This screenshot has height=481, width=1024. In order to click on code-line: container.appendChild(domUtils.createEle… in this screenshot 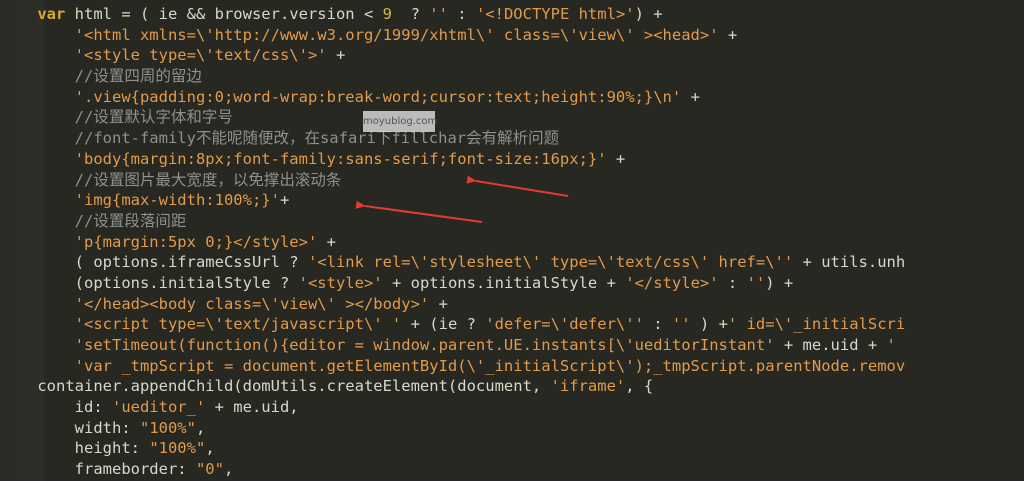, I will do `click(512, 386)`.